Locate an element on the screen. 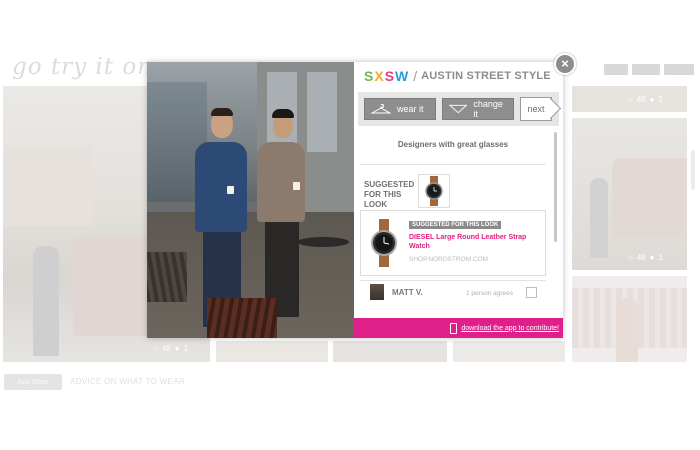 The width and height of the screenshot is (700, 450). change-it-button: change it is located at coordinates (478, 109).